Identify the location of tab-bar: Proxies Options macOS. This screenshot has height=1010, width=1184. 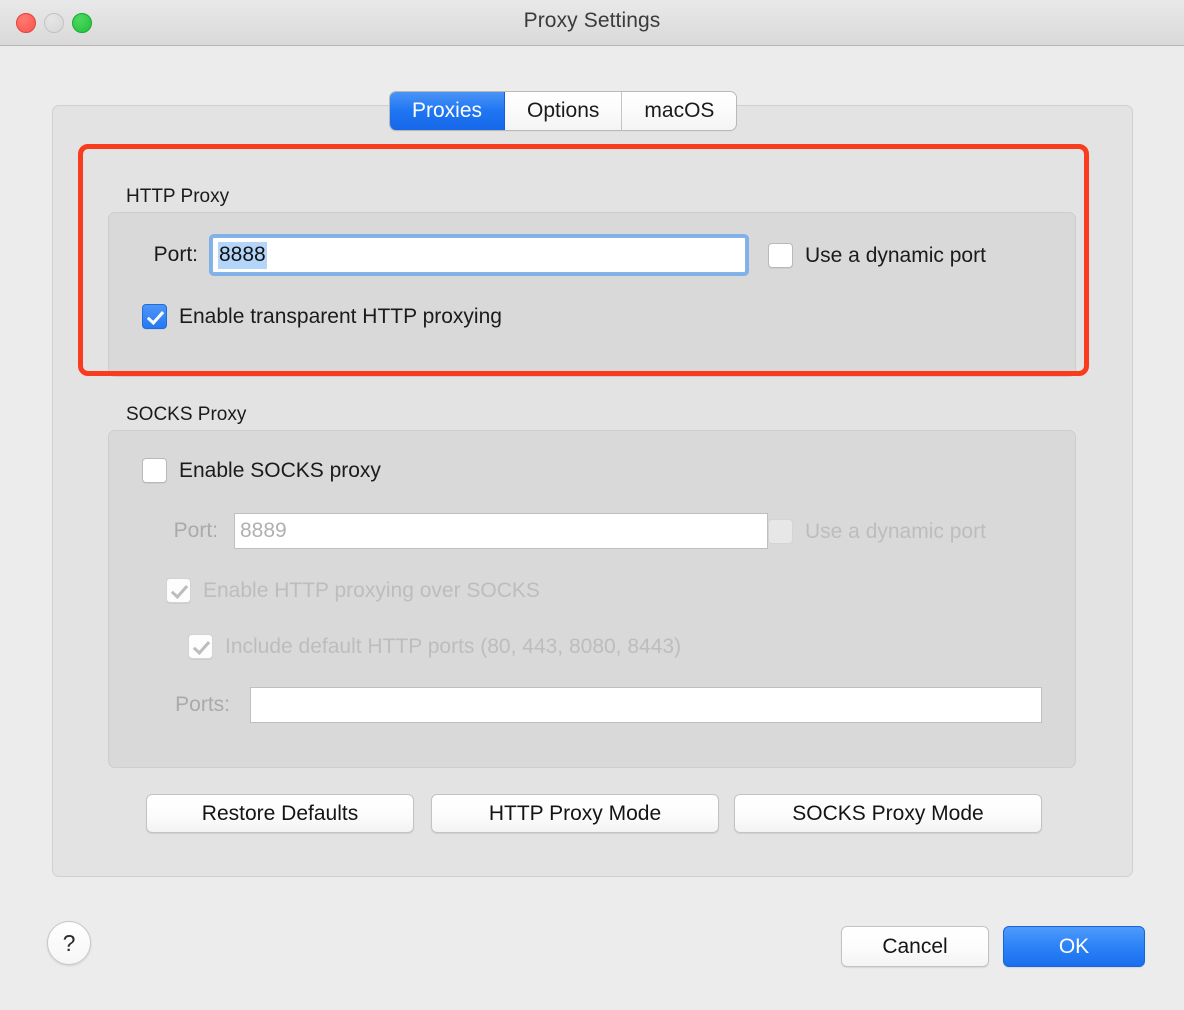
(563, 111).